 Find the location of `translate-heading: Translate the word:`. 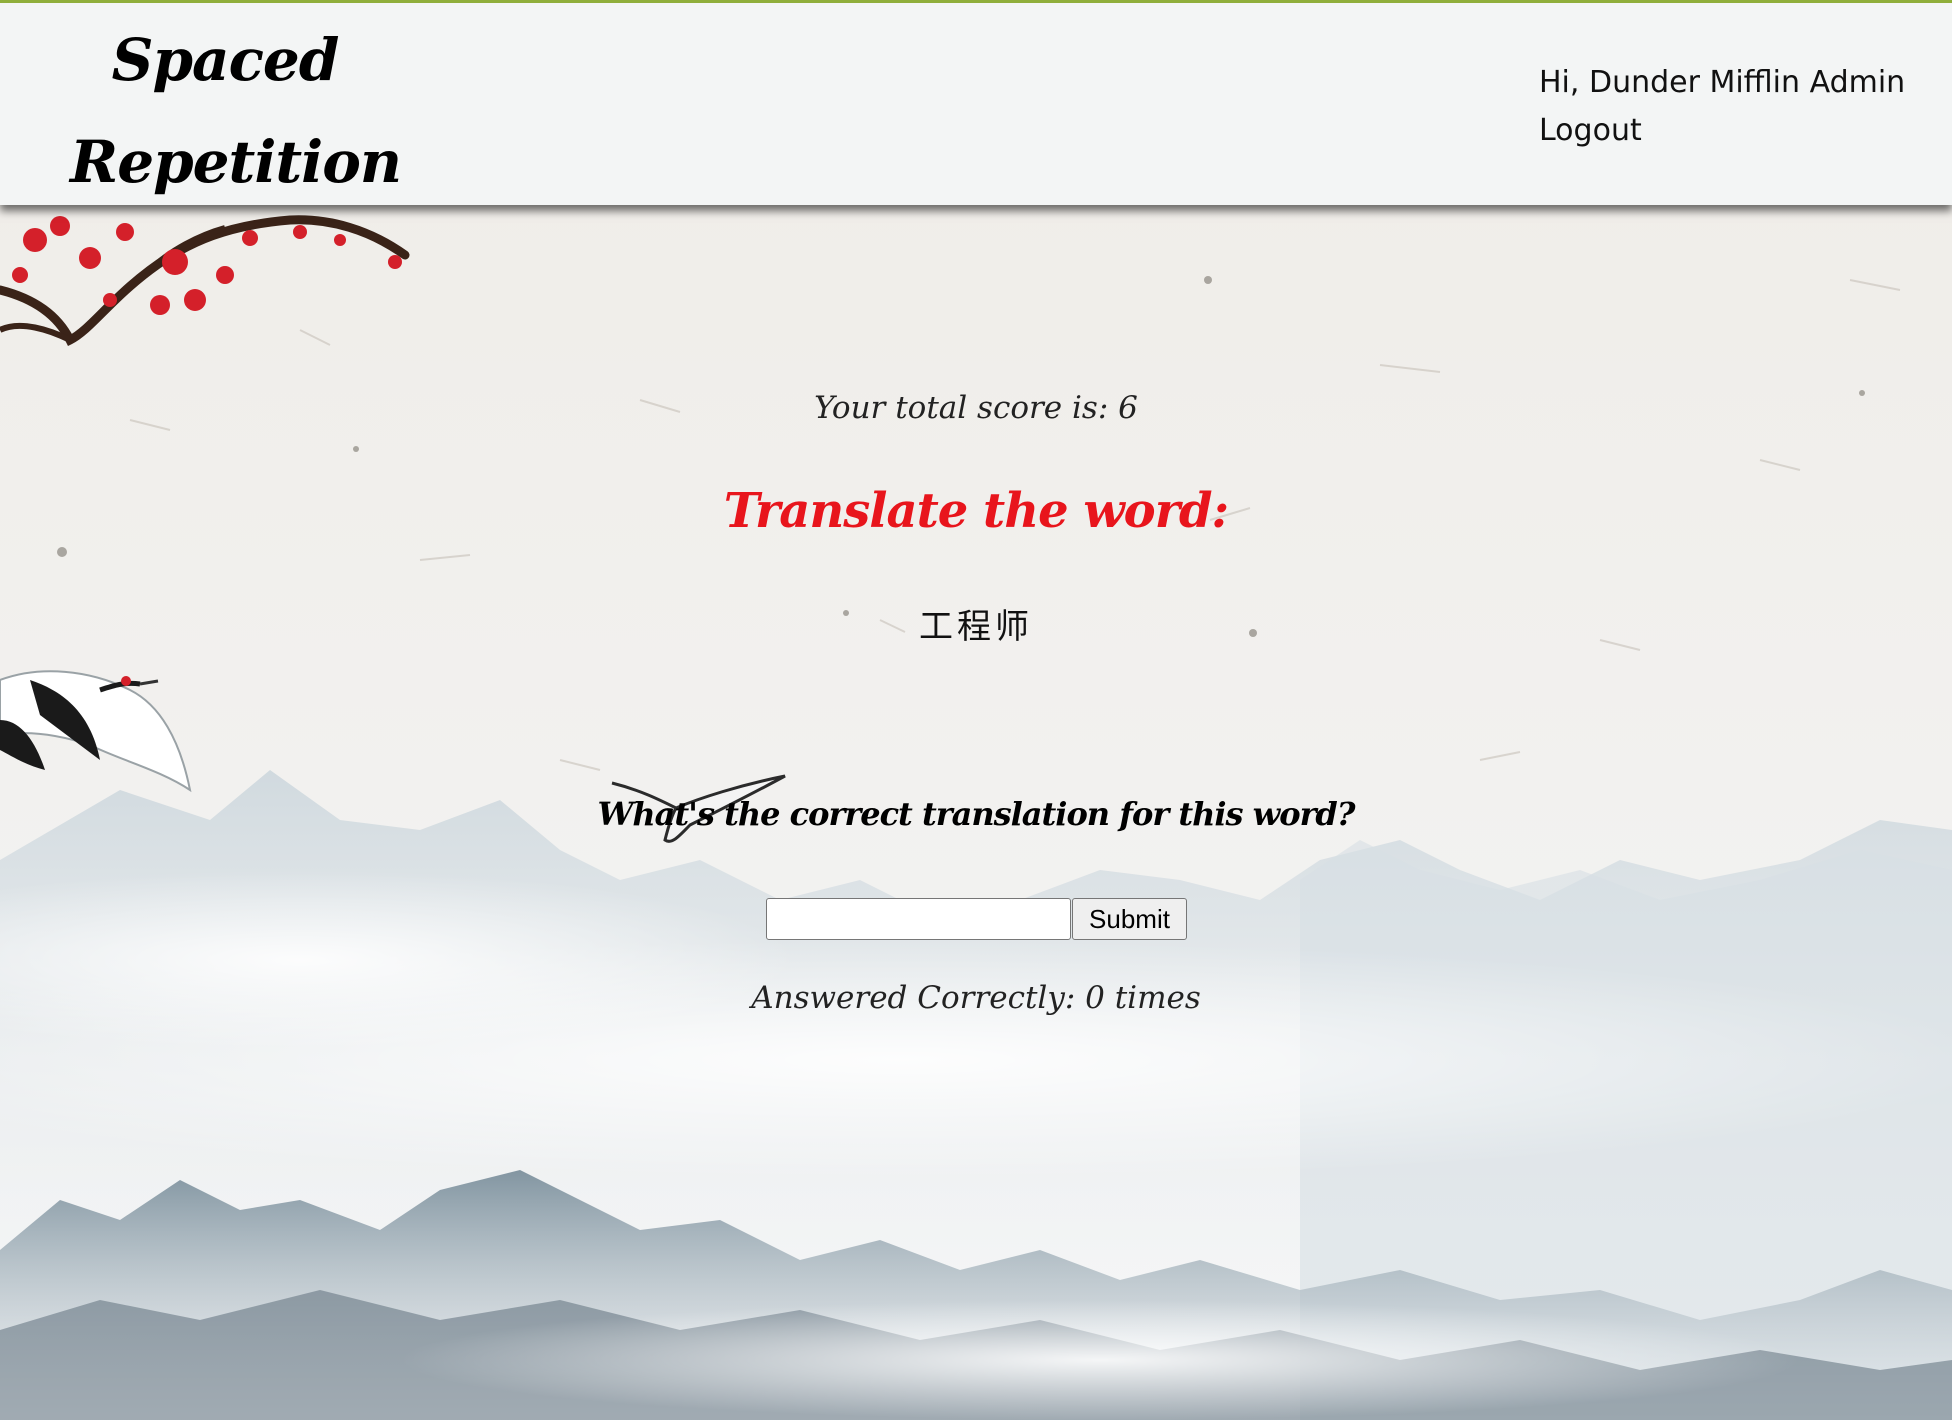

translate-heading: Translate the word: is located at coordinates (976, 511).